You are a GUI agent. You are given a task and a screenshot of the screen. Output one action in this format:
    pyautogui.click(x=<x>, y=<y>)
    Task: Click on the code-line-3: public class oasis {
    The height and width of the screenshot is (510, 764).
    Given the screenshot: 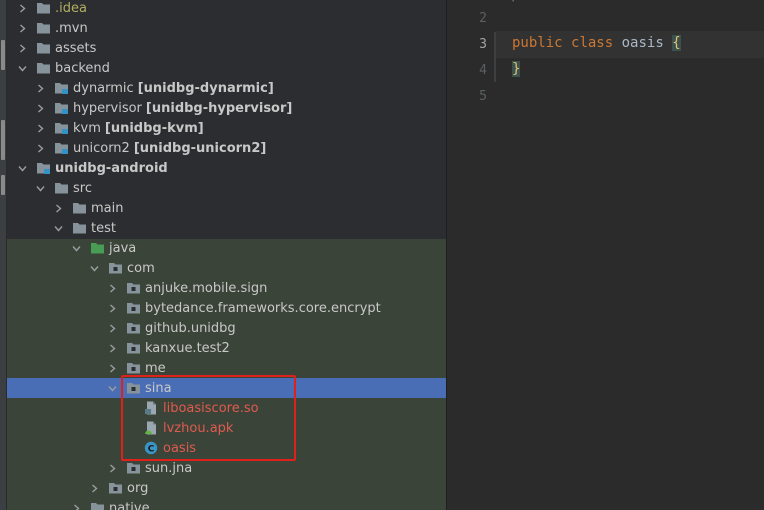 What is the action you would take?
    pyautogui.click(x=596, y=43)
    